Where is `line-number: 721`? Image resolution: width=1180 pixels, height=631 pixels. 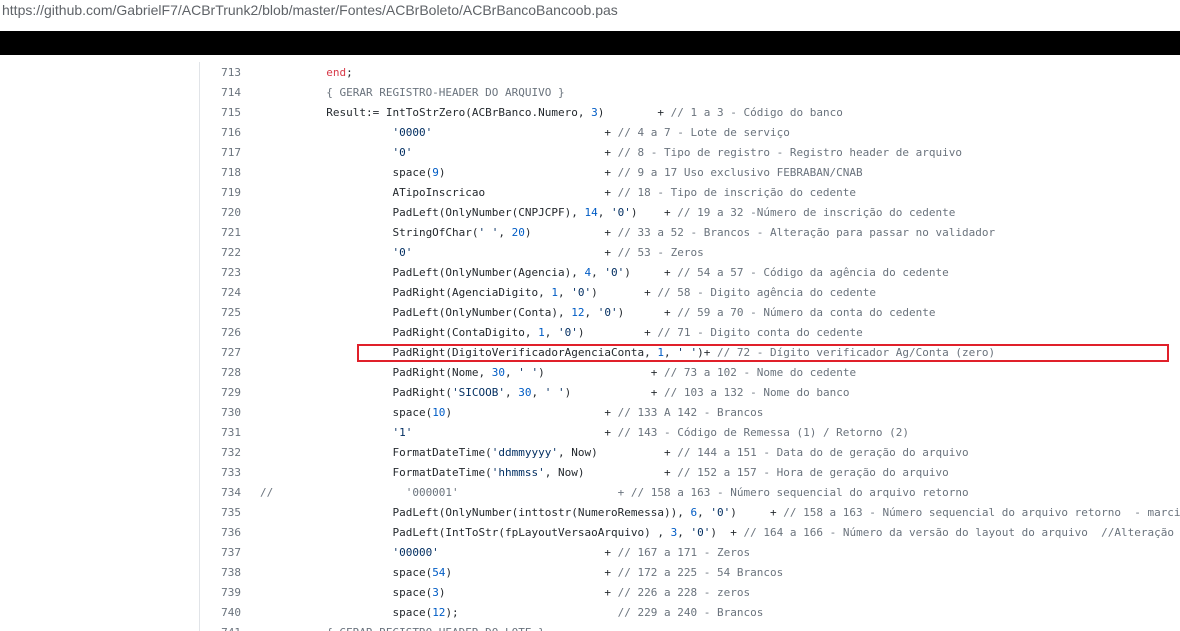
line-number: 721 is located at coordinates (220, 233).